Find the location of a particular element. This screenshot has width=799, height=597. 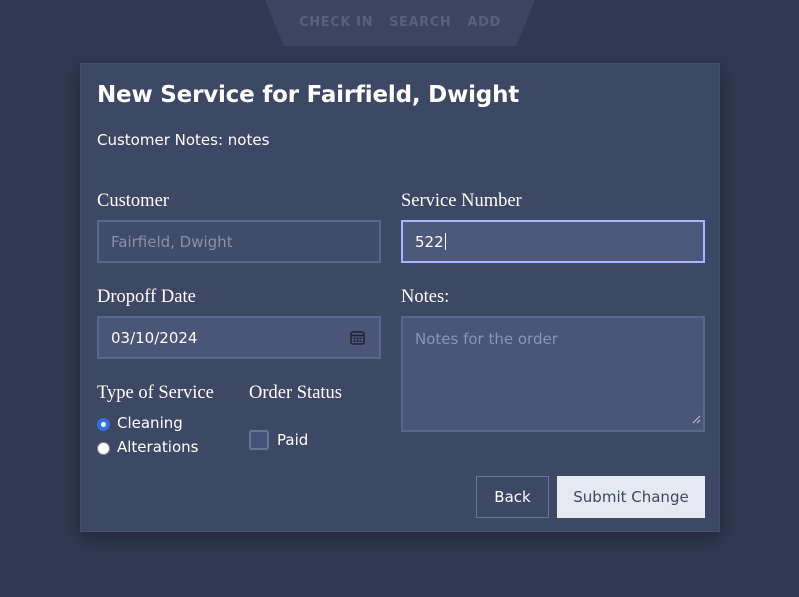

dropoff-date-value: 03/10/2024 is located at coordinates (154, 337).